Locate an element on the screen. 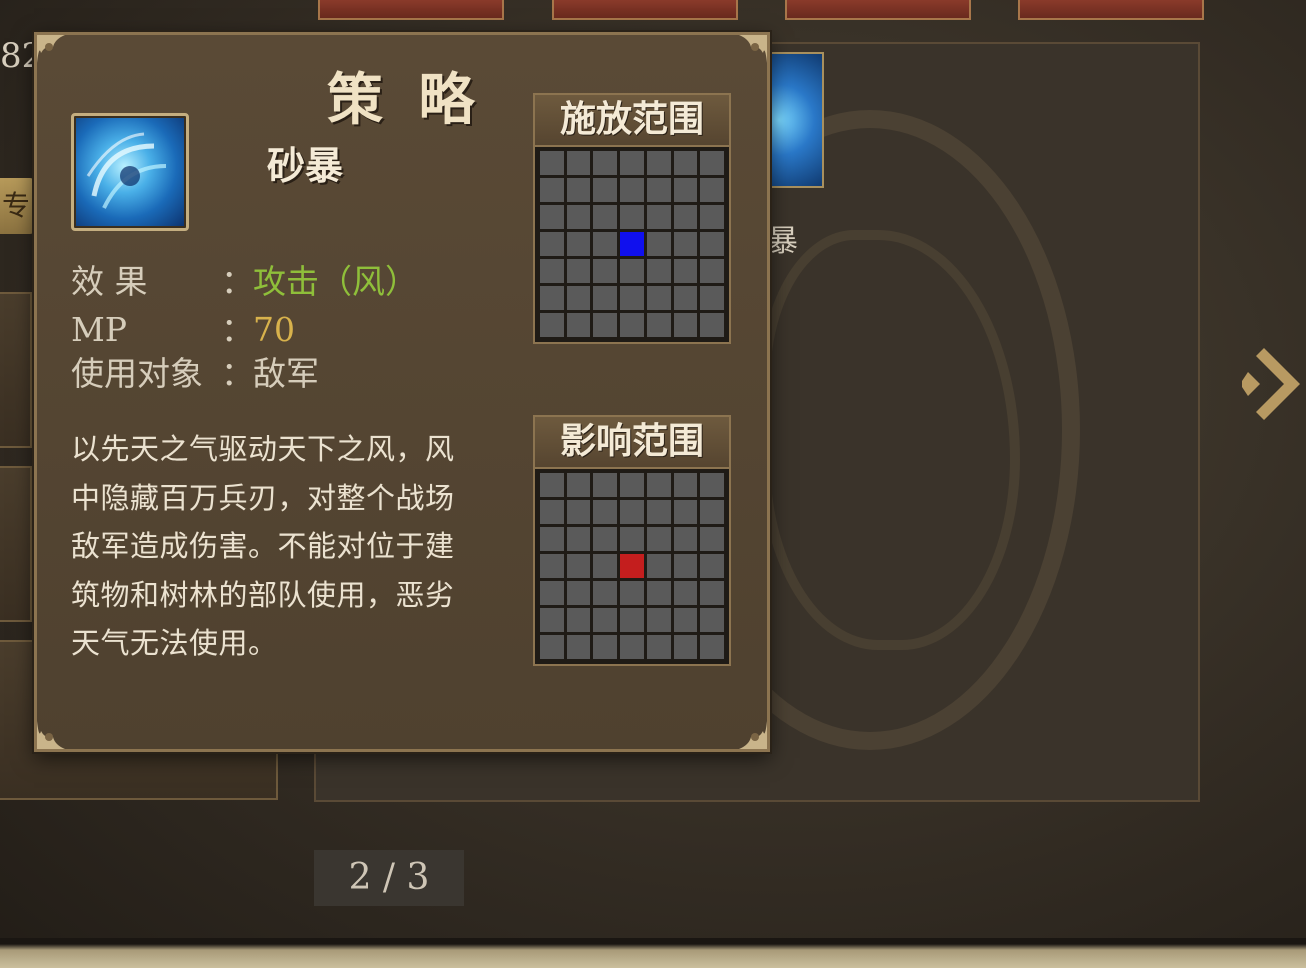  mp-value: 70 is located at coordinates (274, 329).